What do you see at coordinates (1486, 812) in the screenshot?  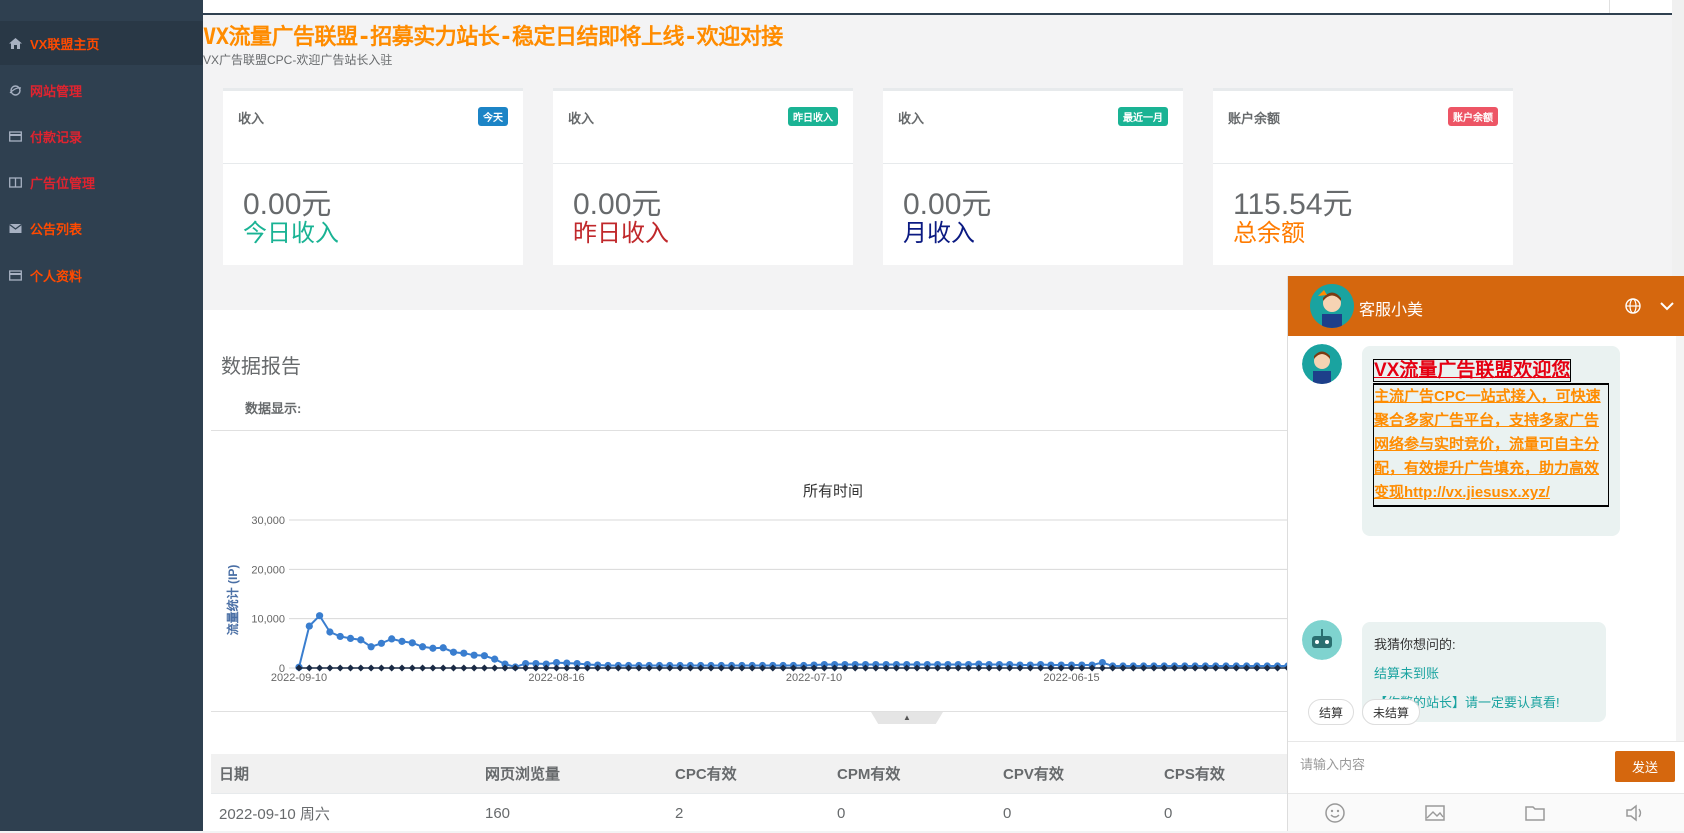 I see `chat-toolbar` at bounding box center [1486, 812].